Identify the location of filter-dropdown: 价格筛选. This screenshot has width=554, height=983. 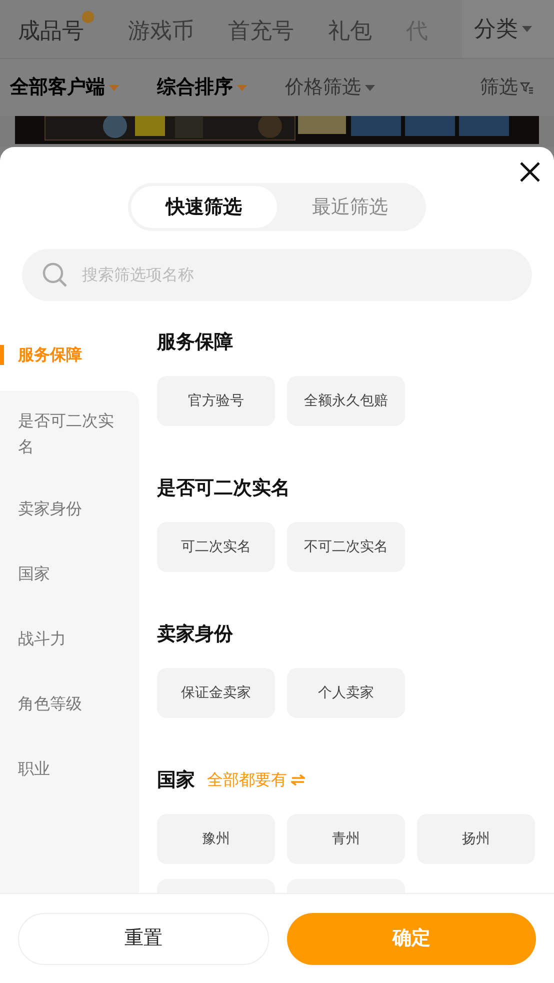
(330, 87).